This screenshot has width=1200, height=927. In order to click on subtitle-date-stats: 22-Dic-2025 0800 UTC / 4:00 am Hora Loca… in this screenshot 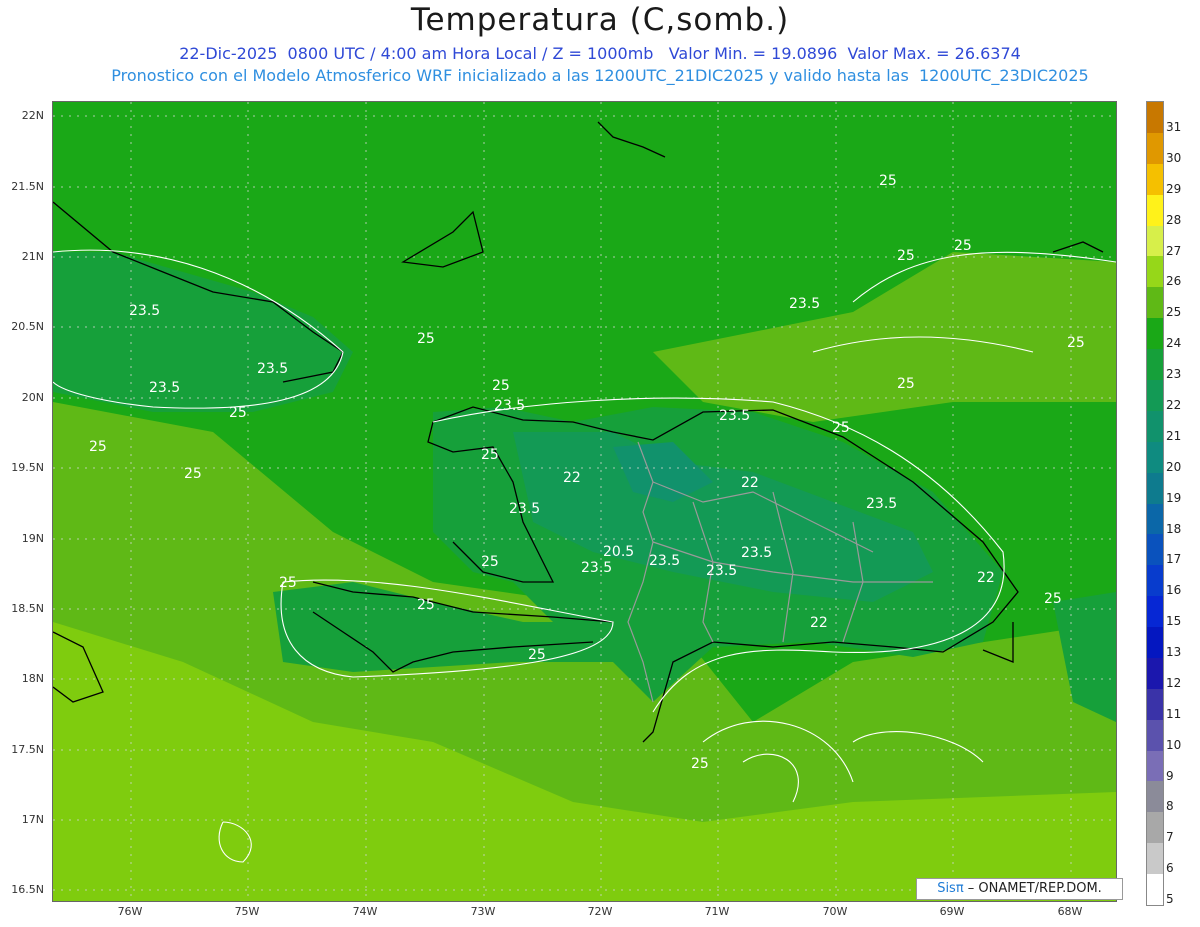, I will do `click(600, 53)`.